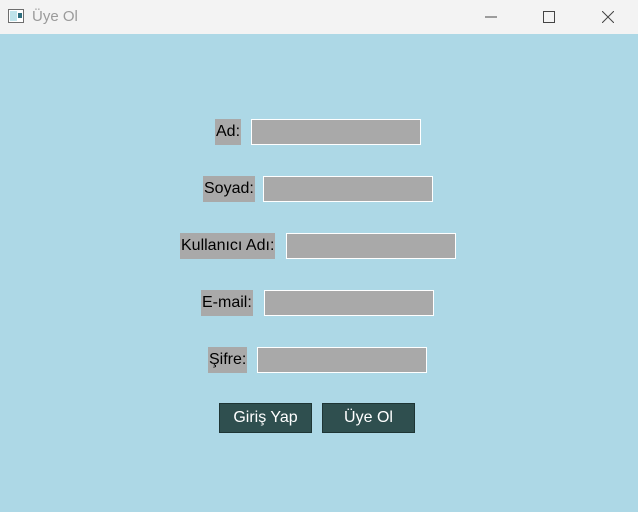 This screenshot has width=638, height=512. I want to click on app-window-icon, so click(16, 16).